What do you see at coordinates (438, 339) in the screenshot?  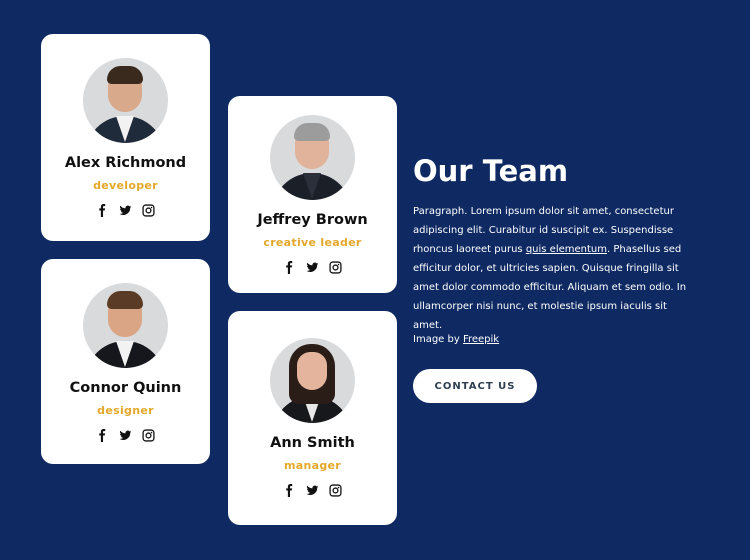 I see `credit-prefix: Image by` at bounding box center [438, 339].